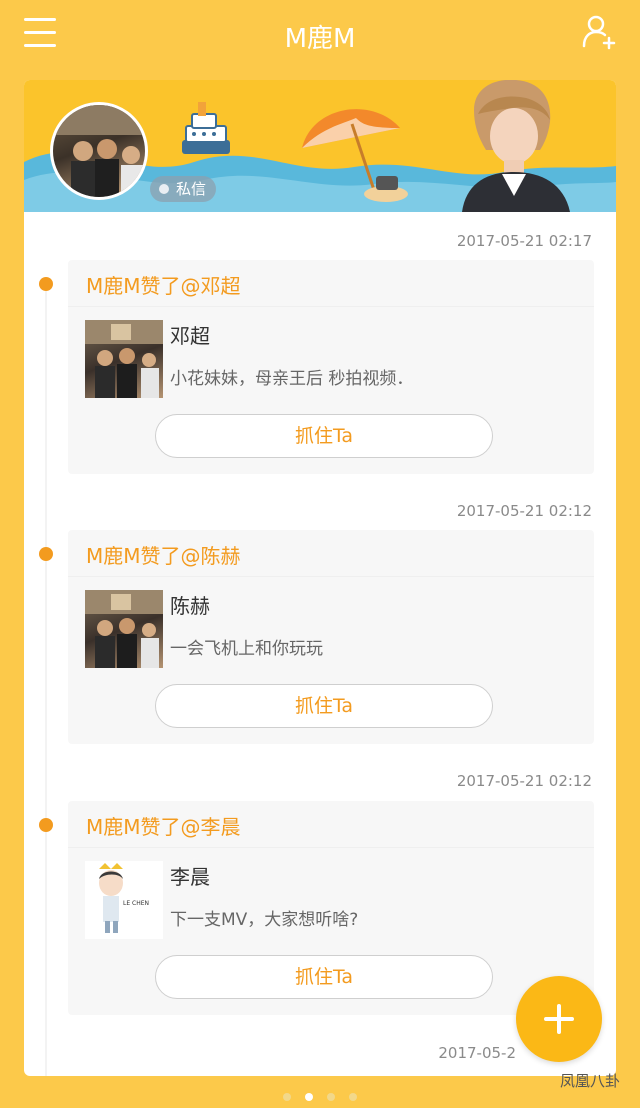 The image size is (640, 1108). I want to click on celebrity-portrait, so click(516, 146).